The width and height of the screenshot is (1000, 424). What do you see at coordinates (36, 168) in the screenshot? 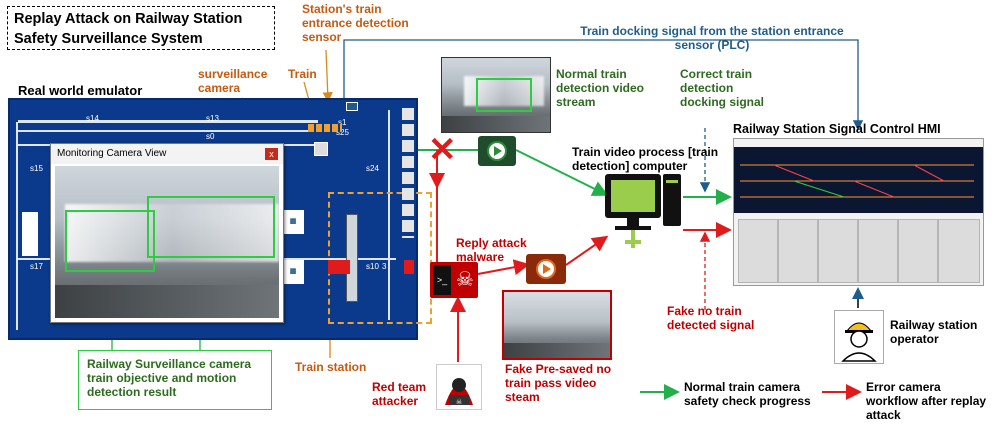
I see `track-label: s15` at bounding box center [36, 168].